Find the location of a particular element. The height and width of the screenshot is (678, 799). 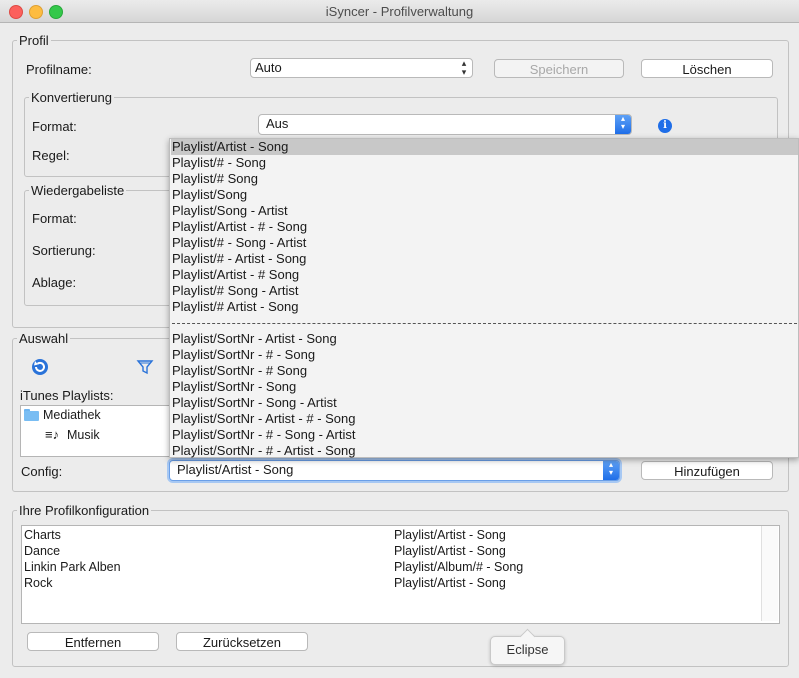

config-combo: Playlist/Artist - Song ▴ ▾ is located at coordinates (394, 470).